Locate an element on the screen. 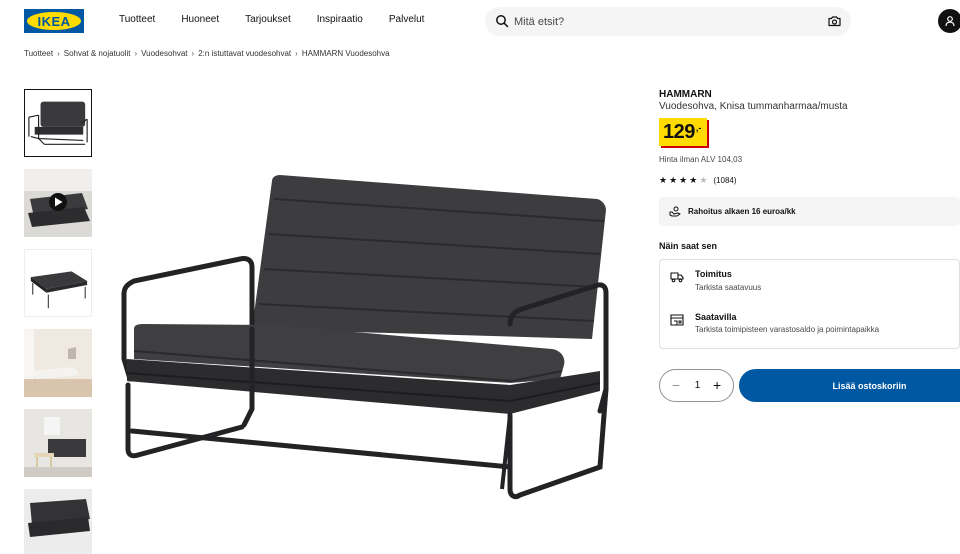  account-button is located at coordinates (949, 21).